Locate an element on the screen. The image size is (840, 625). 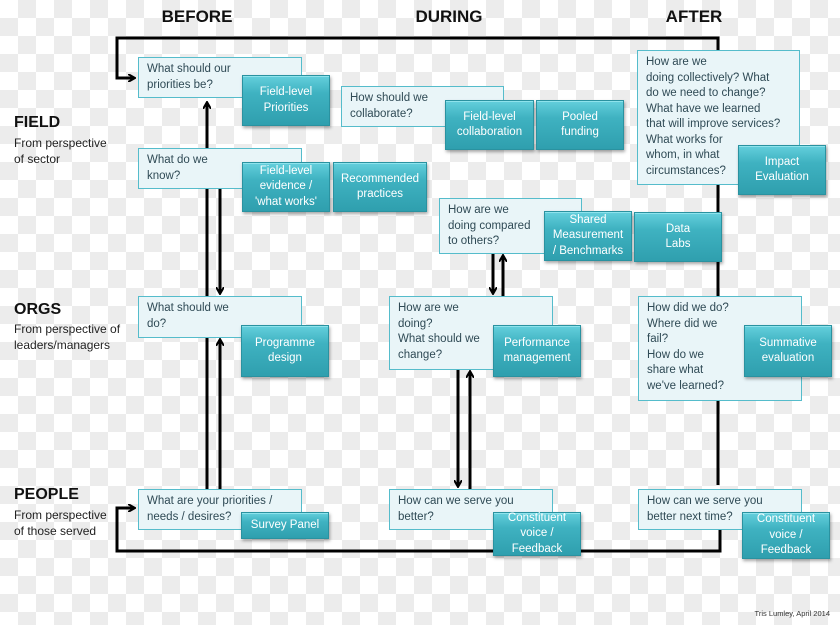
header-after: AFTER is located at coordinates (694, 16).